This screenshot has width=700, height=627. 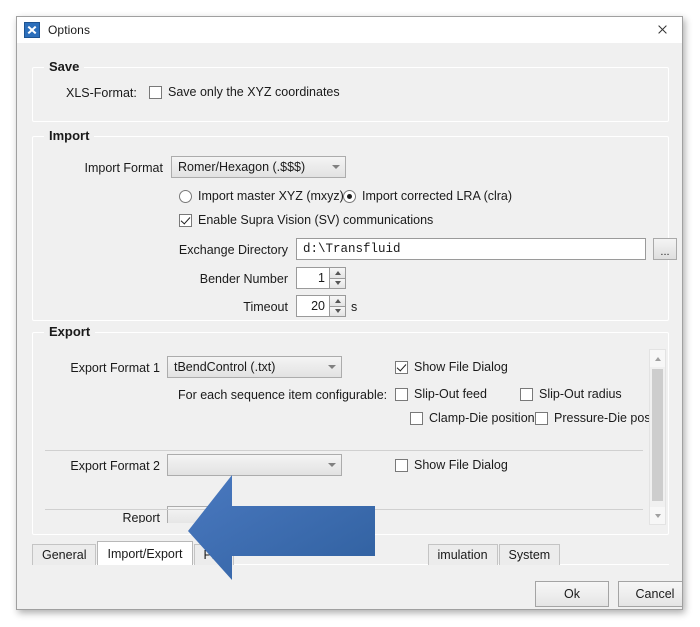 I want to click on radio-import-corrected-lra: Import corrected LRA (clra), so click(x=427, y=196).